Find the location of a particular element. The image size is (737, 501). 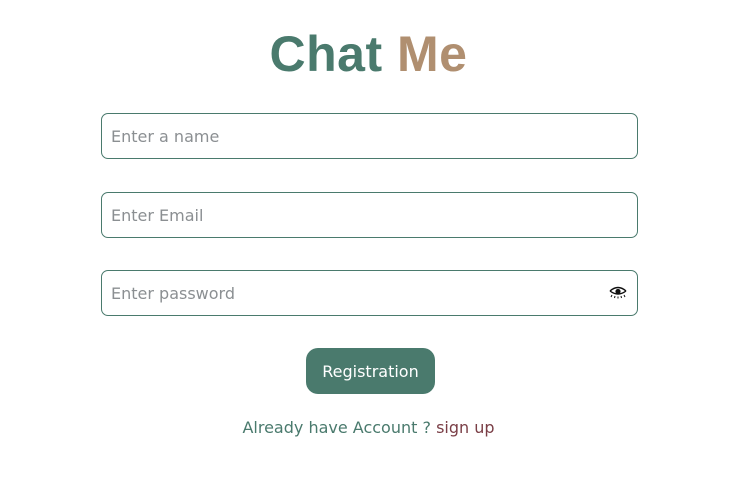

email-field-box is located at coordinates (369, 215).